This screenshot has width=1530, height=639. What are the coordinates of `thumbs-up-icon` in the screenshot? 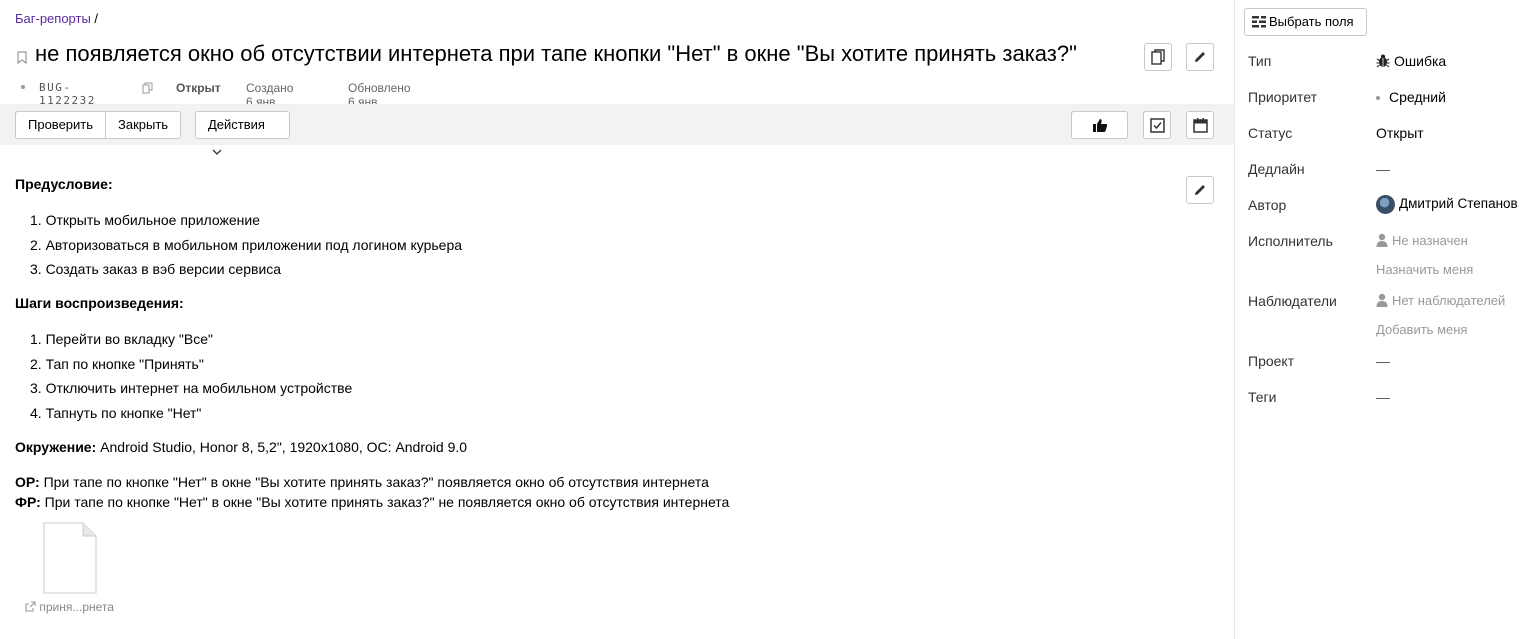 It's located at (1099, 125).